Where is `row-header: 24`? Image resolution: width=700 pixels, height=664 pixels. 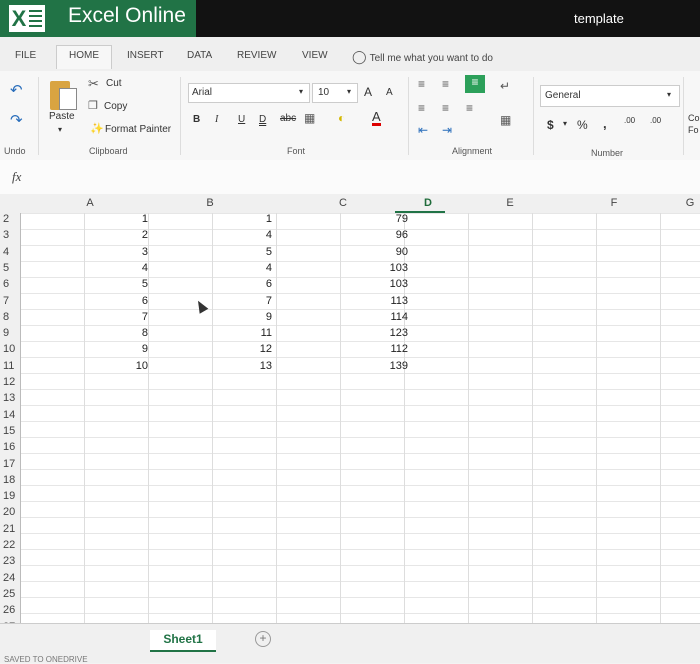 row-header: 24 is located at coordinates (9, 578).